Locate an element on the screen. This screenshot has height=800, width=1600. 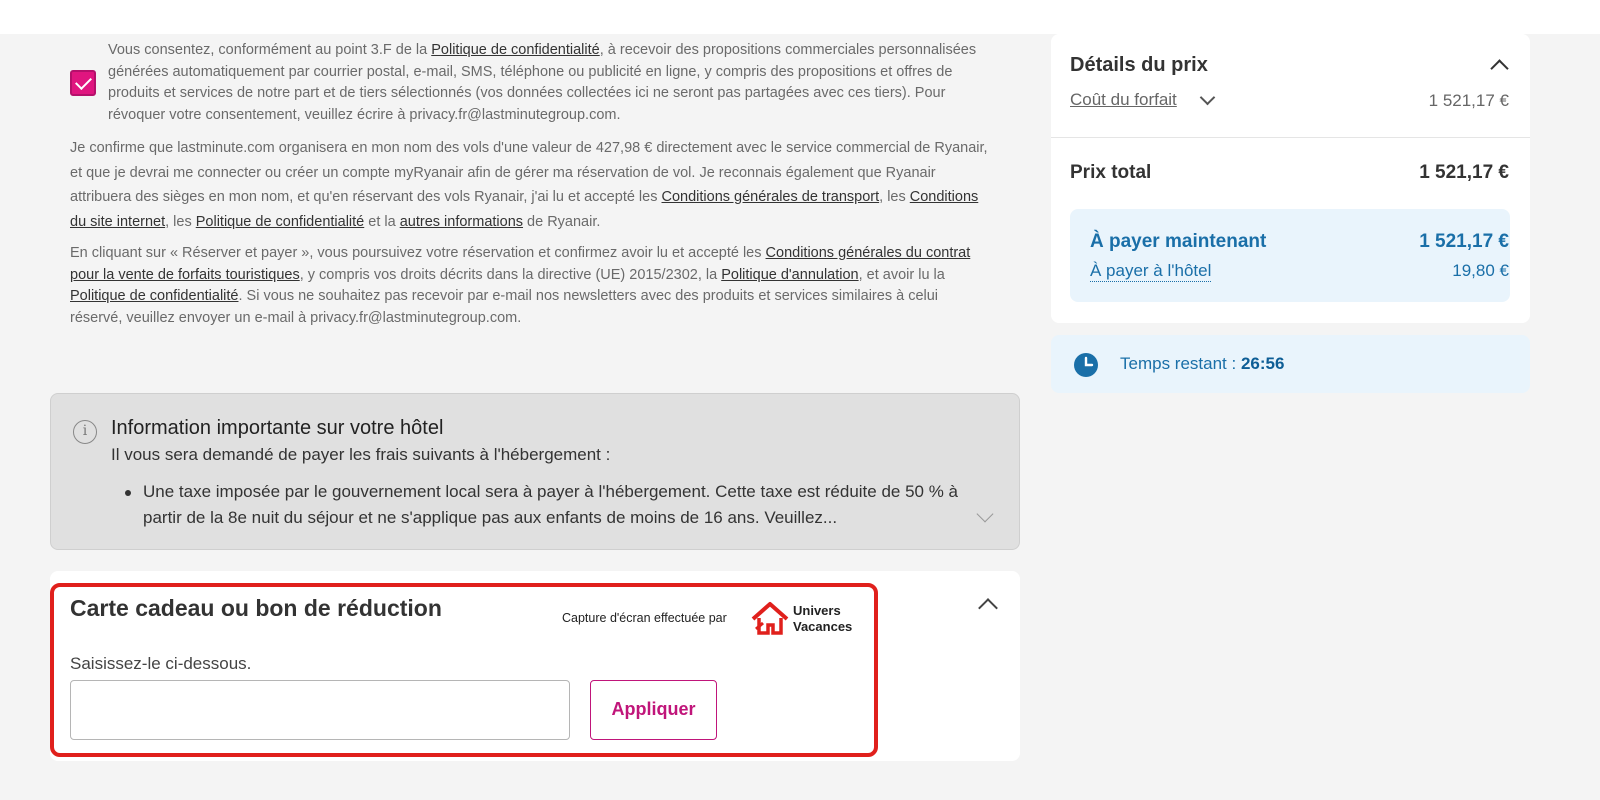
package-cost-toggle: Coût du forfait is located at coordinates (1123, 100).